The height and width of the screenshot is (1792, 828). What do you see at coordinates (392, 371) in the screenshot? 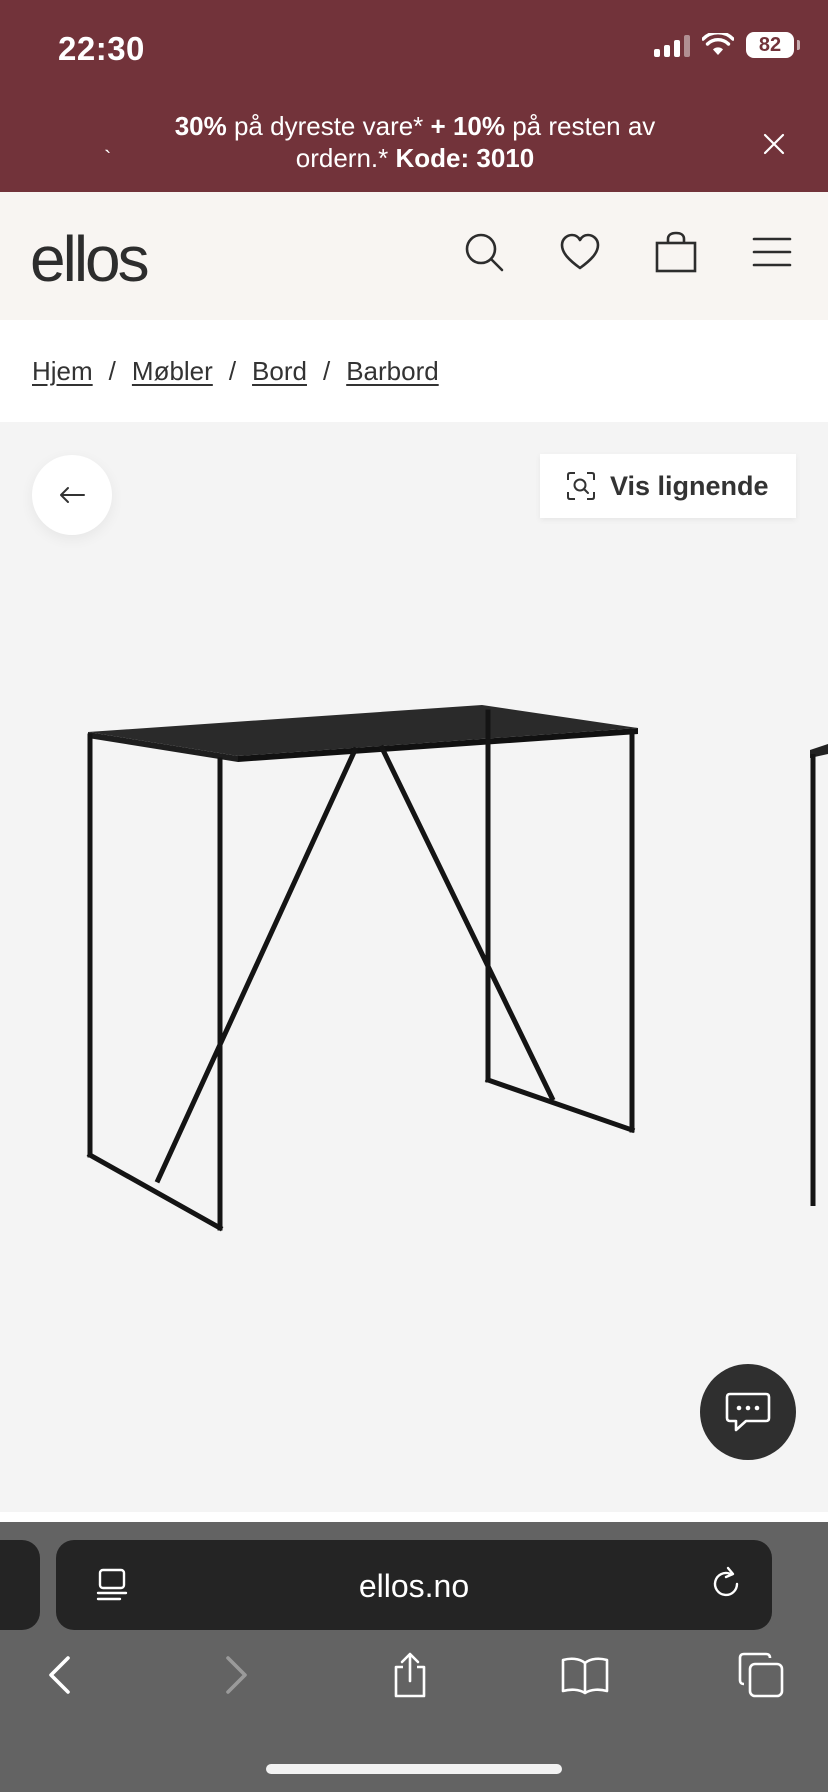
I see `breadcrumb-link-bar-table: Barbord` at bounding box center [392, 371].